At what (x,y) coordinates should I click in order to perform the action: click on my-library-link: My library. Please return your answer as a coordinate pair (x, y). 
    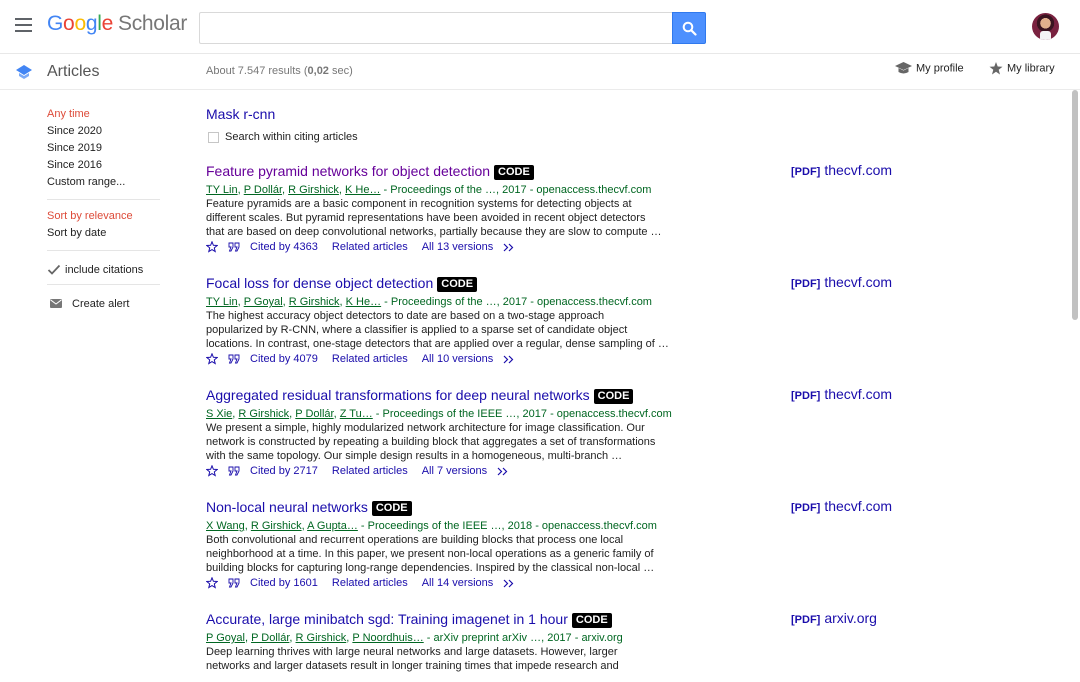
    Looking at the image, I should click on (1022, 68).